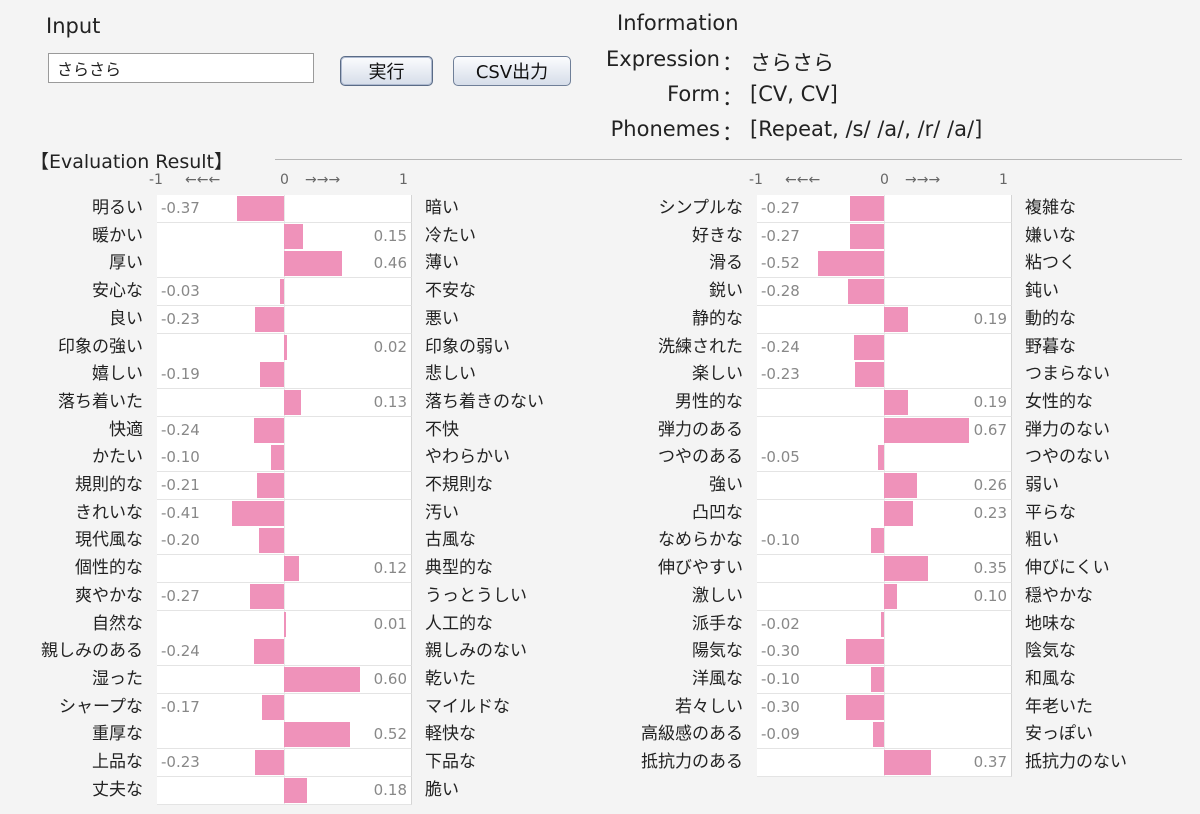  What do you see at coordinates (1059, 734) in the screenshot?
I see `right-adjective: 安っぽい` at bounding box center [1059, 734].